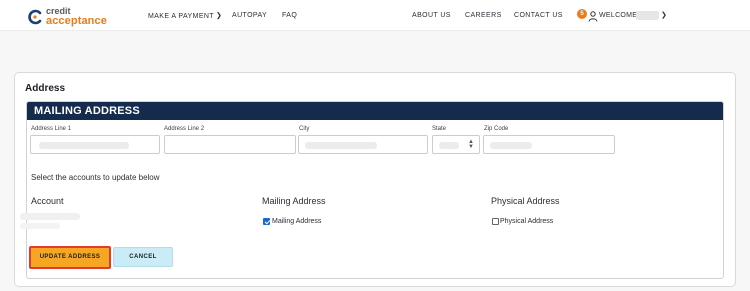 The image size is (750, 291). I want to click on nav-make-a-payment: MAKE A PAYMENT ❯, so click(185, 16).